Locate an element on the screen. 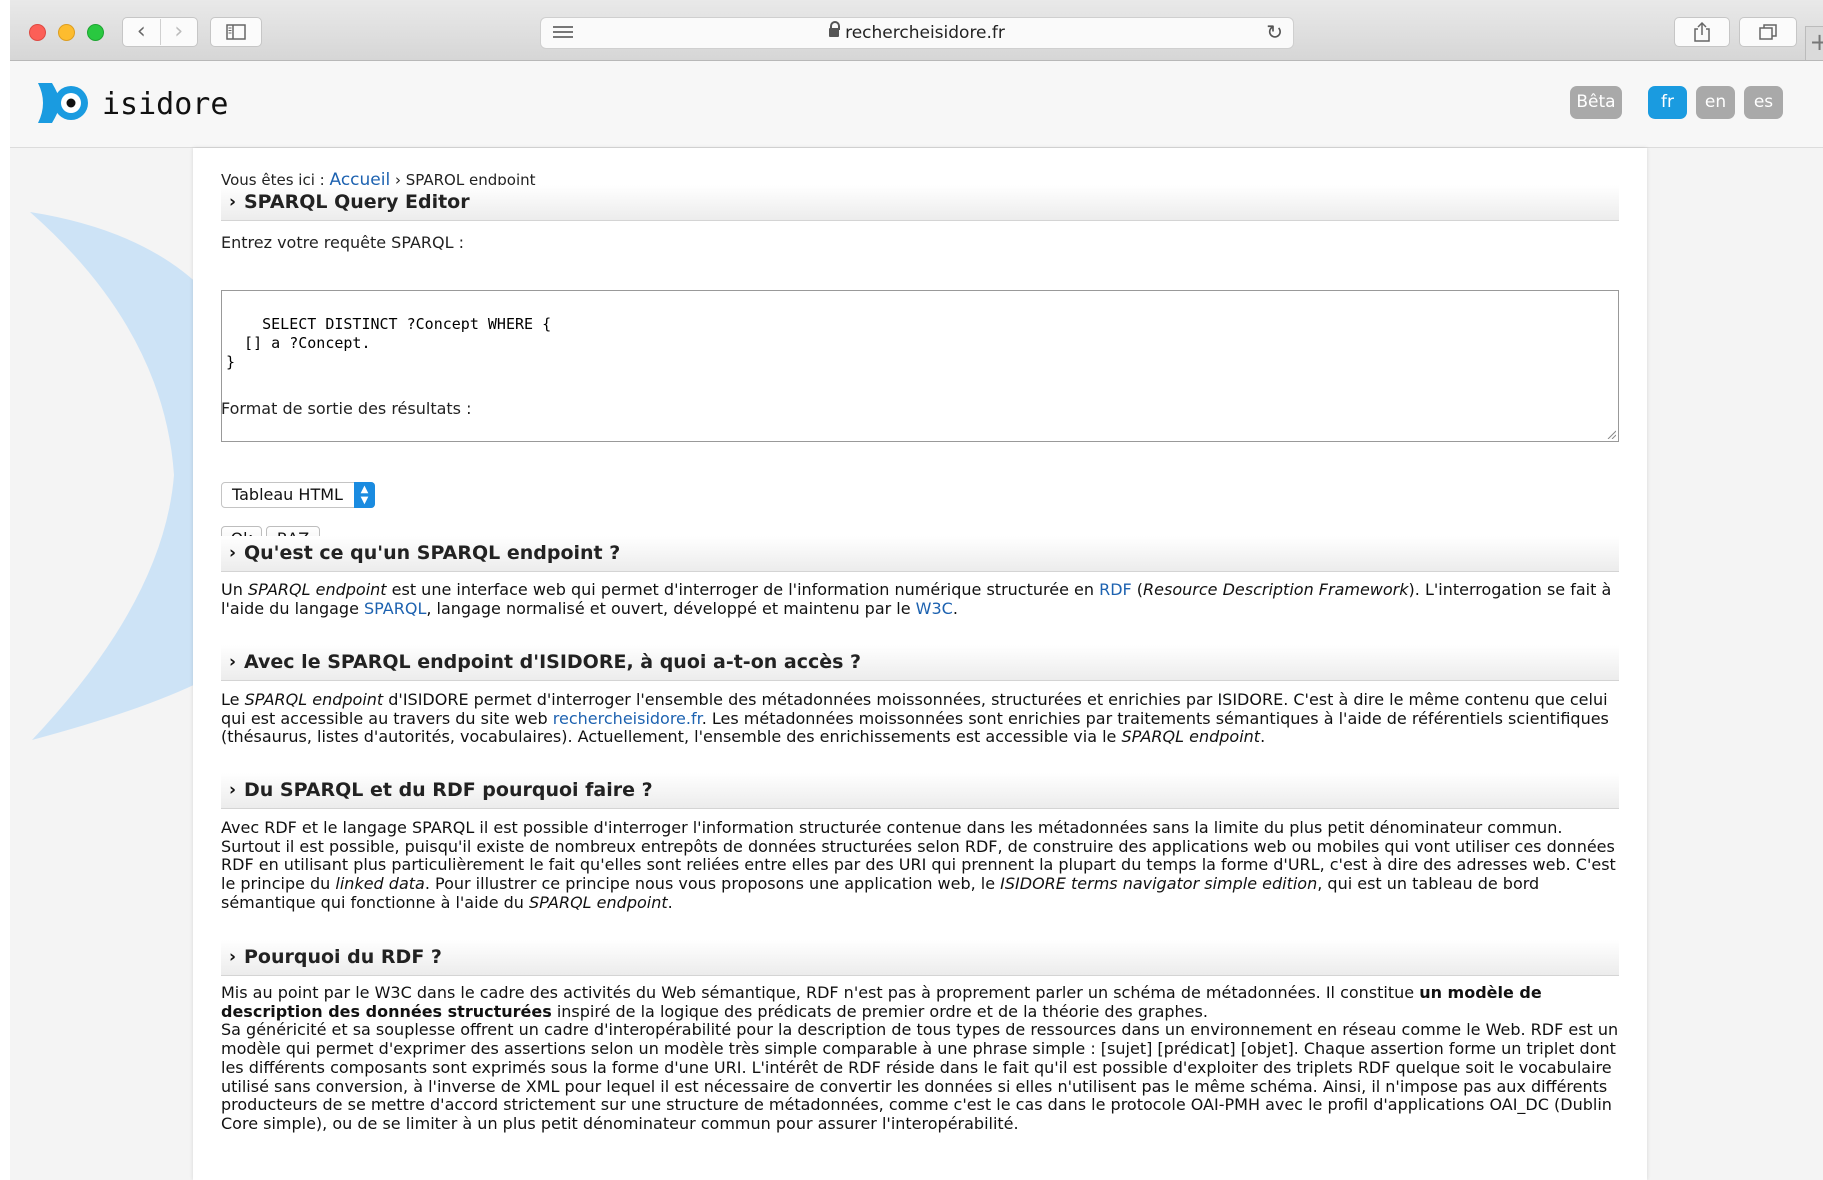 The width and height of the screenshot is (1823, 1180). language-fr-button: fr is located at coordinates (1667, 102).